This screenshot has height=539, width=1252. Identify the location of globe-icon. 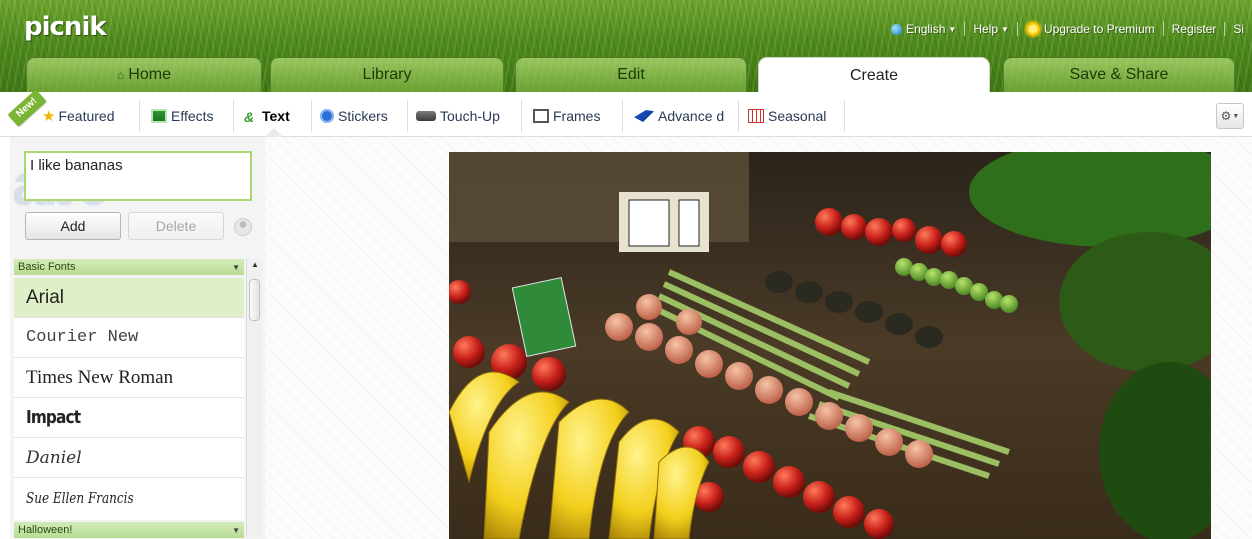
(897, 29).